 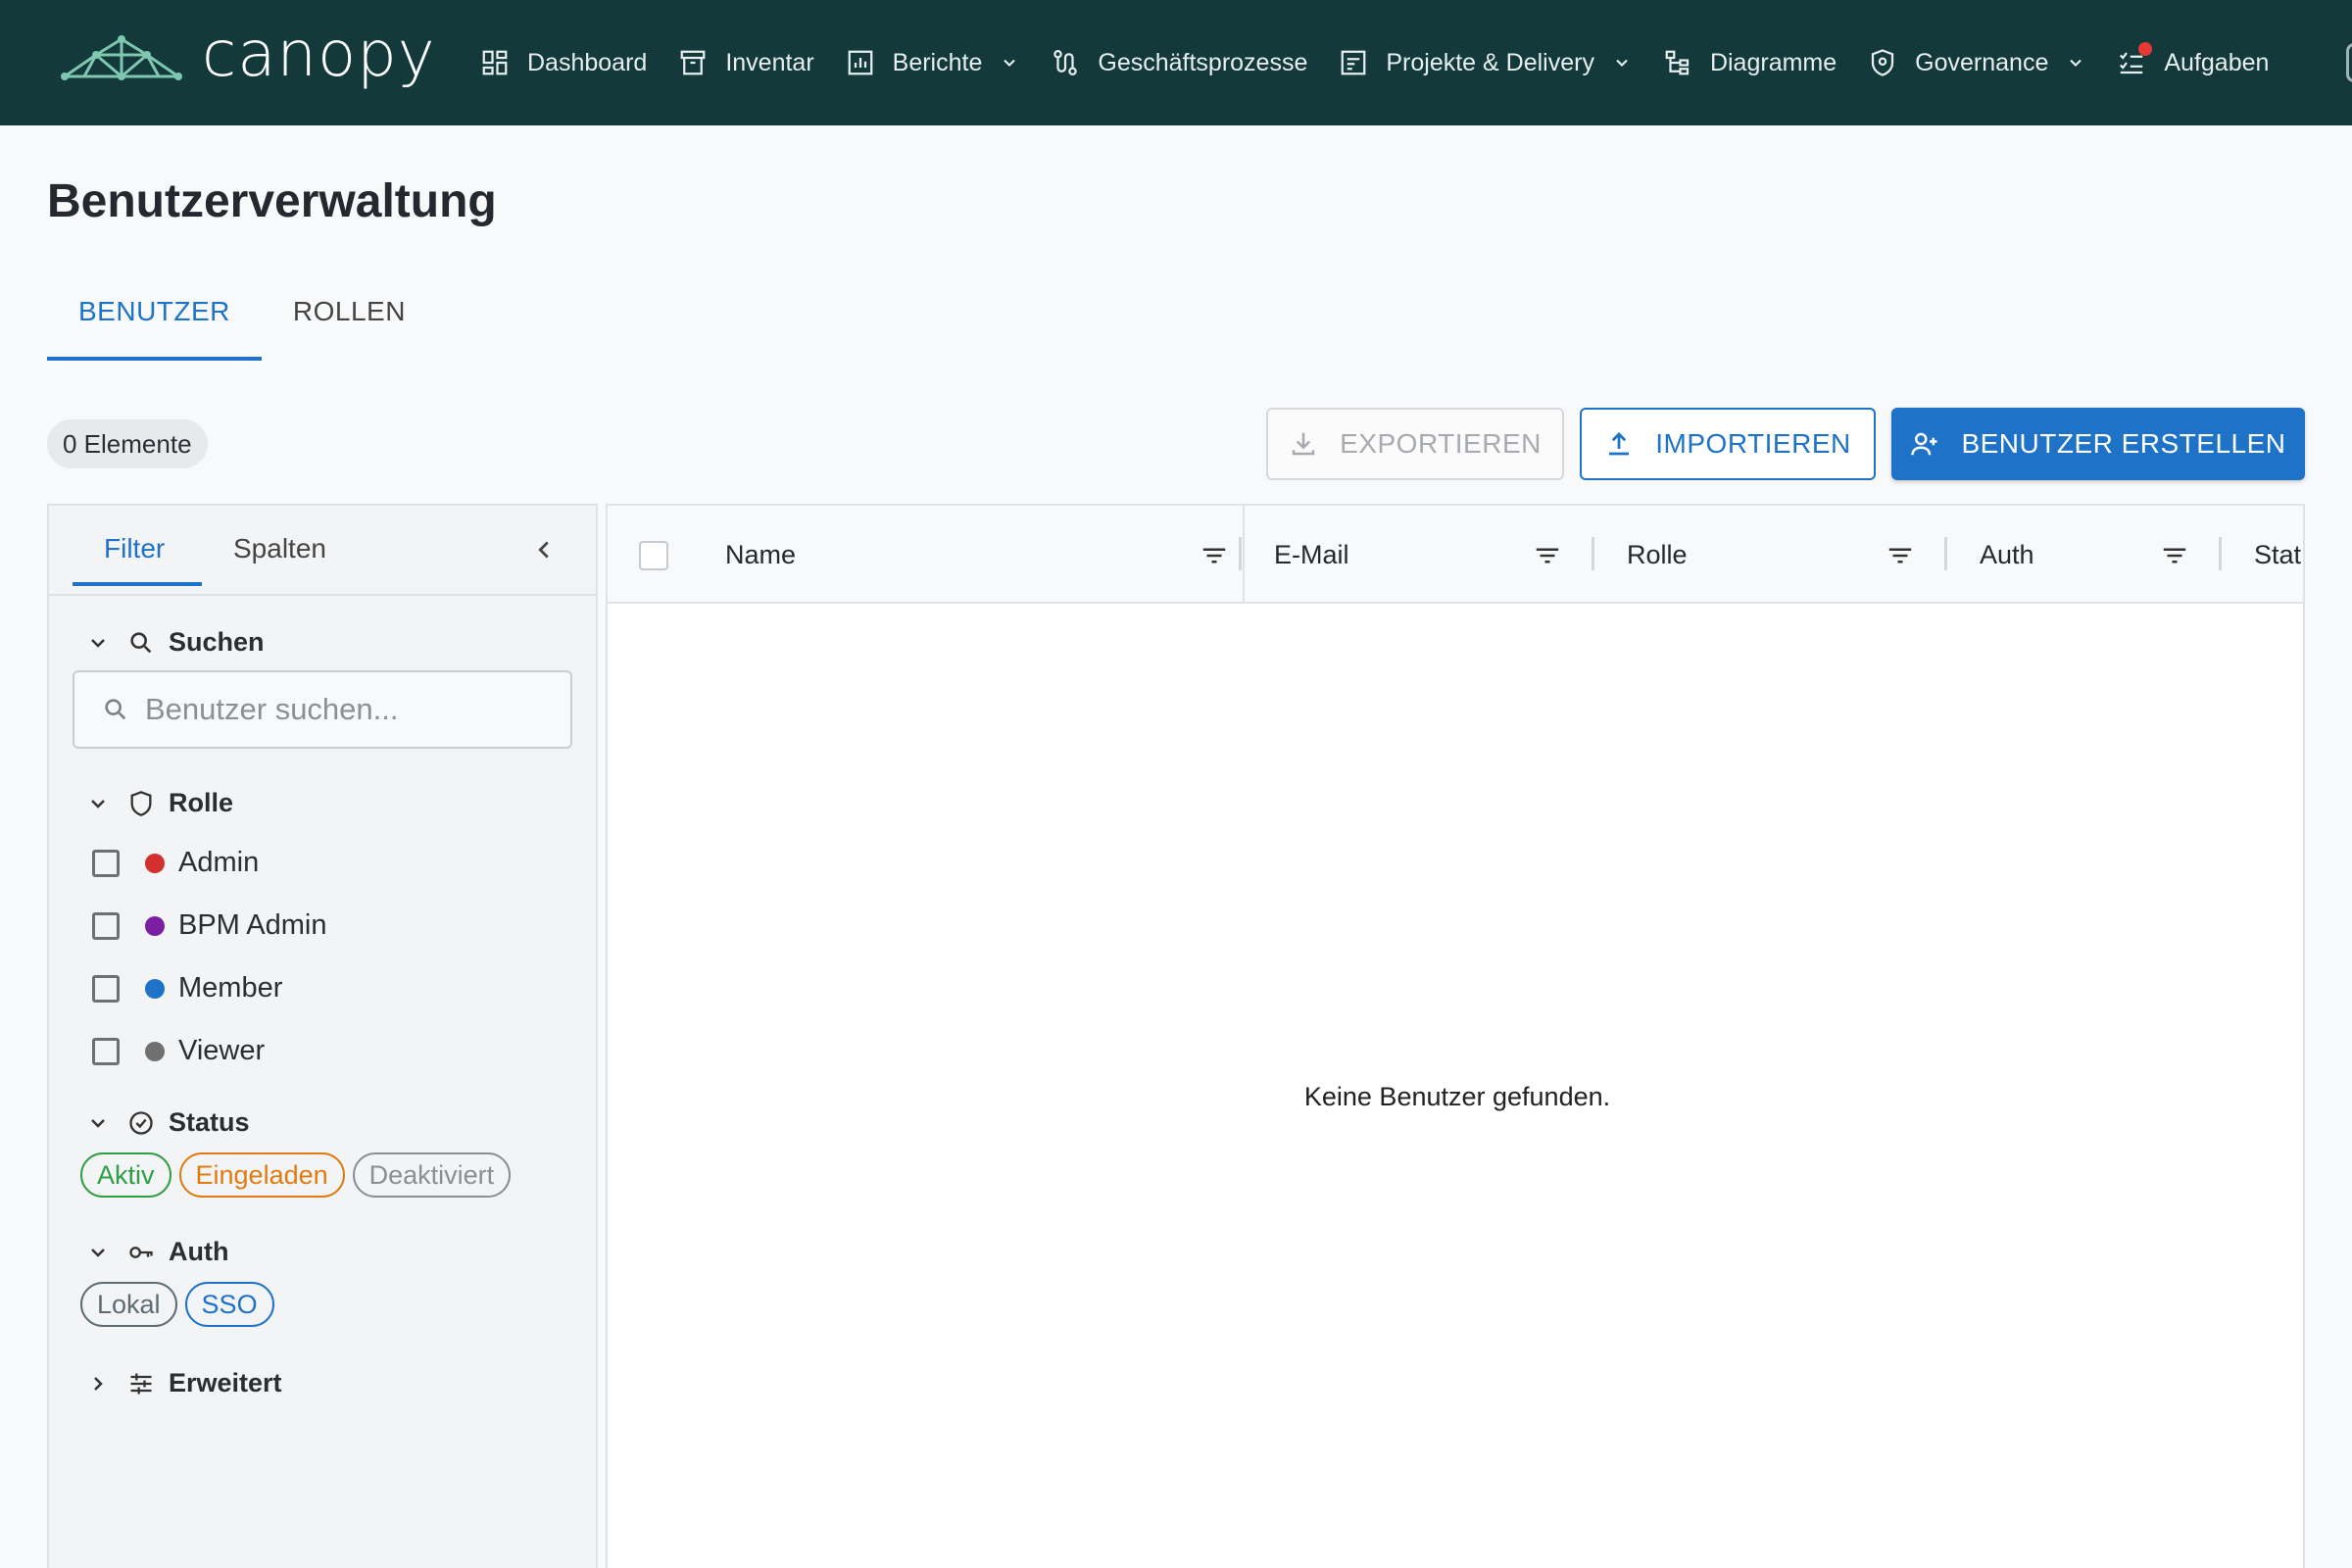 I want to click on nav-projekte-delivery: Projekte & Delivery, so click(x=1485, y=62).